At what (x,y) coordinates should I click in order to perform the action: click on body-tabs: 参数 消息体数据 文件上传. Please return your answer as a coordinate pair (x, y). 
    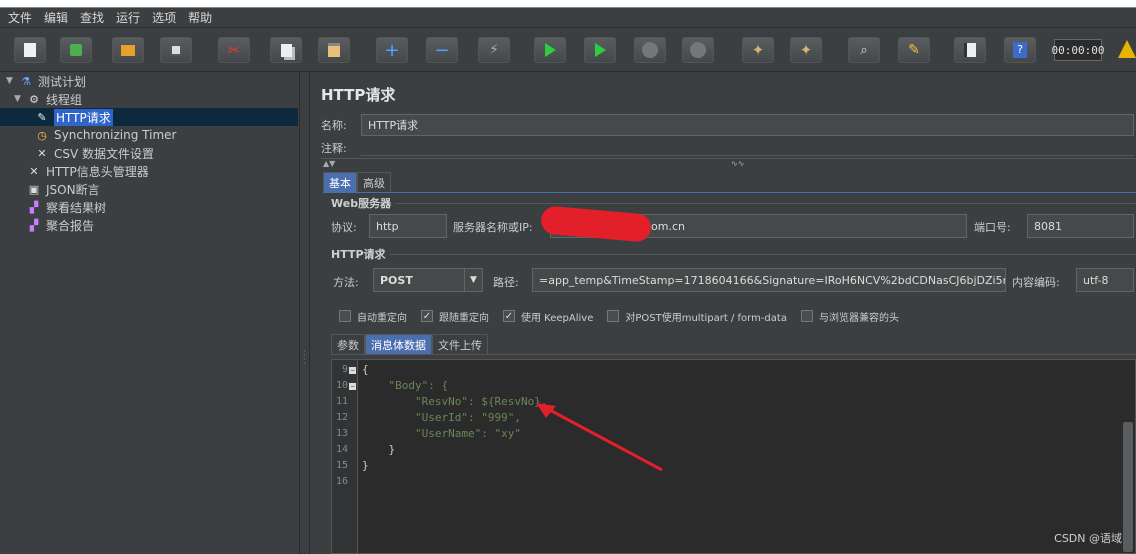
    Looking at the image, I should click on (409, 344).